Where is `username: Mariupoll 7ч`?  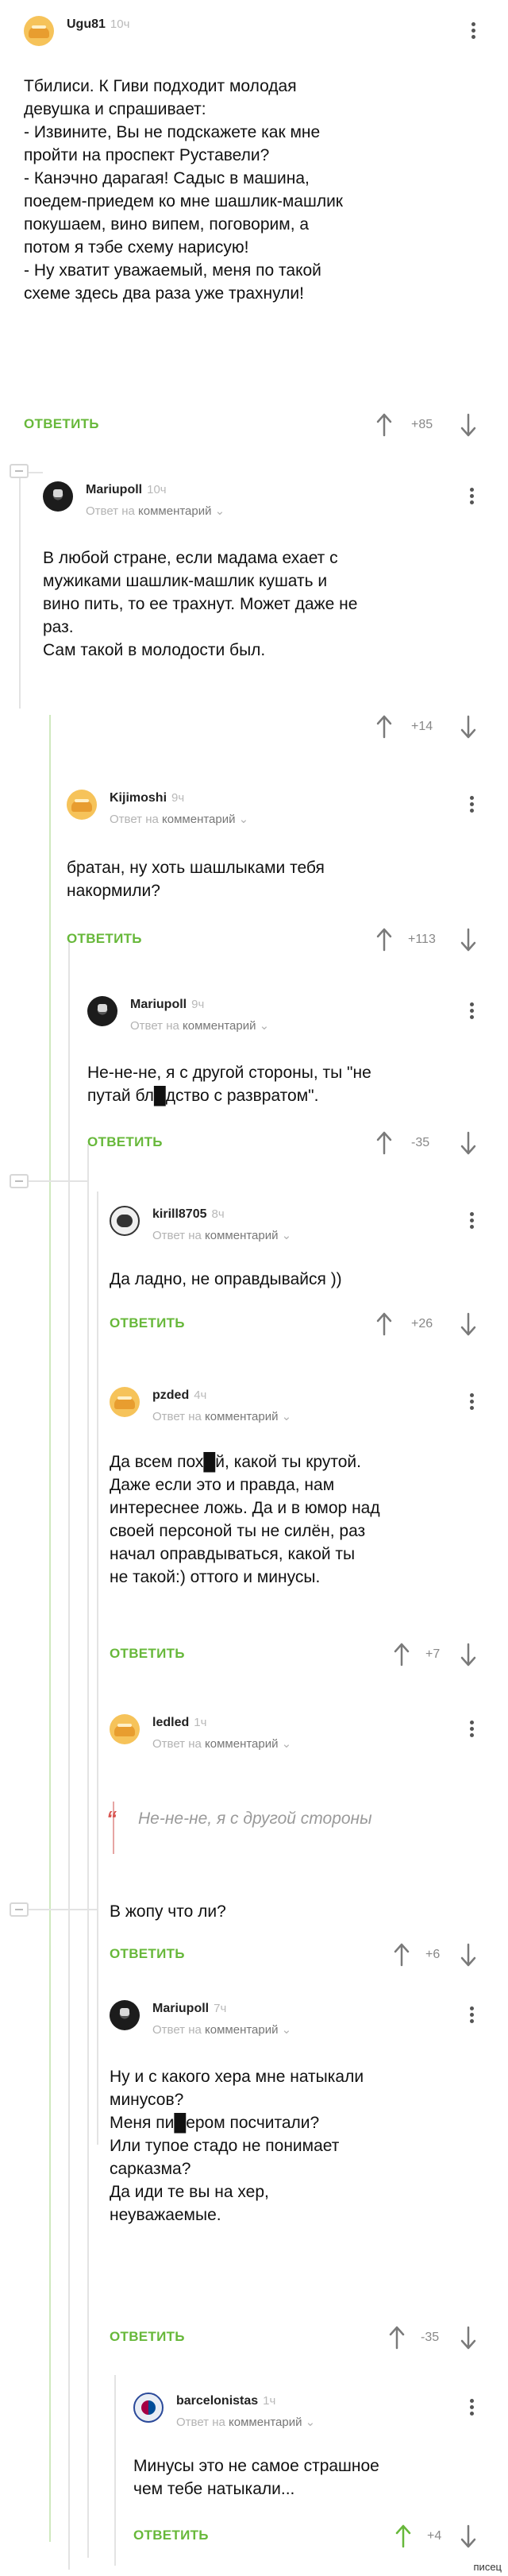 username: Mariupoll 7ч is located at coordinates (189, 2009).